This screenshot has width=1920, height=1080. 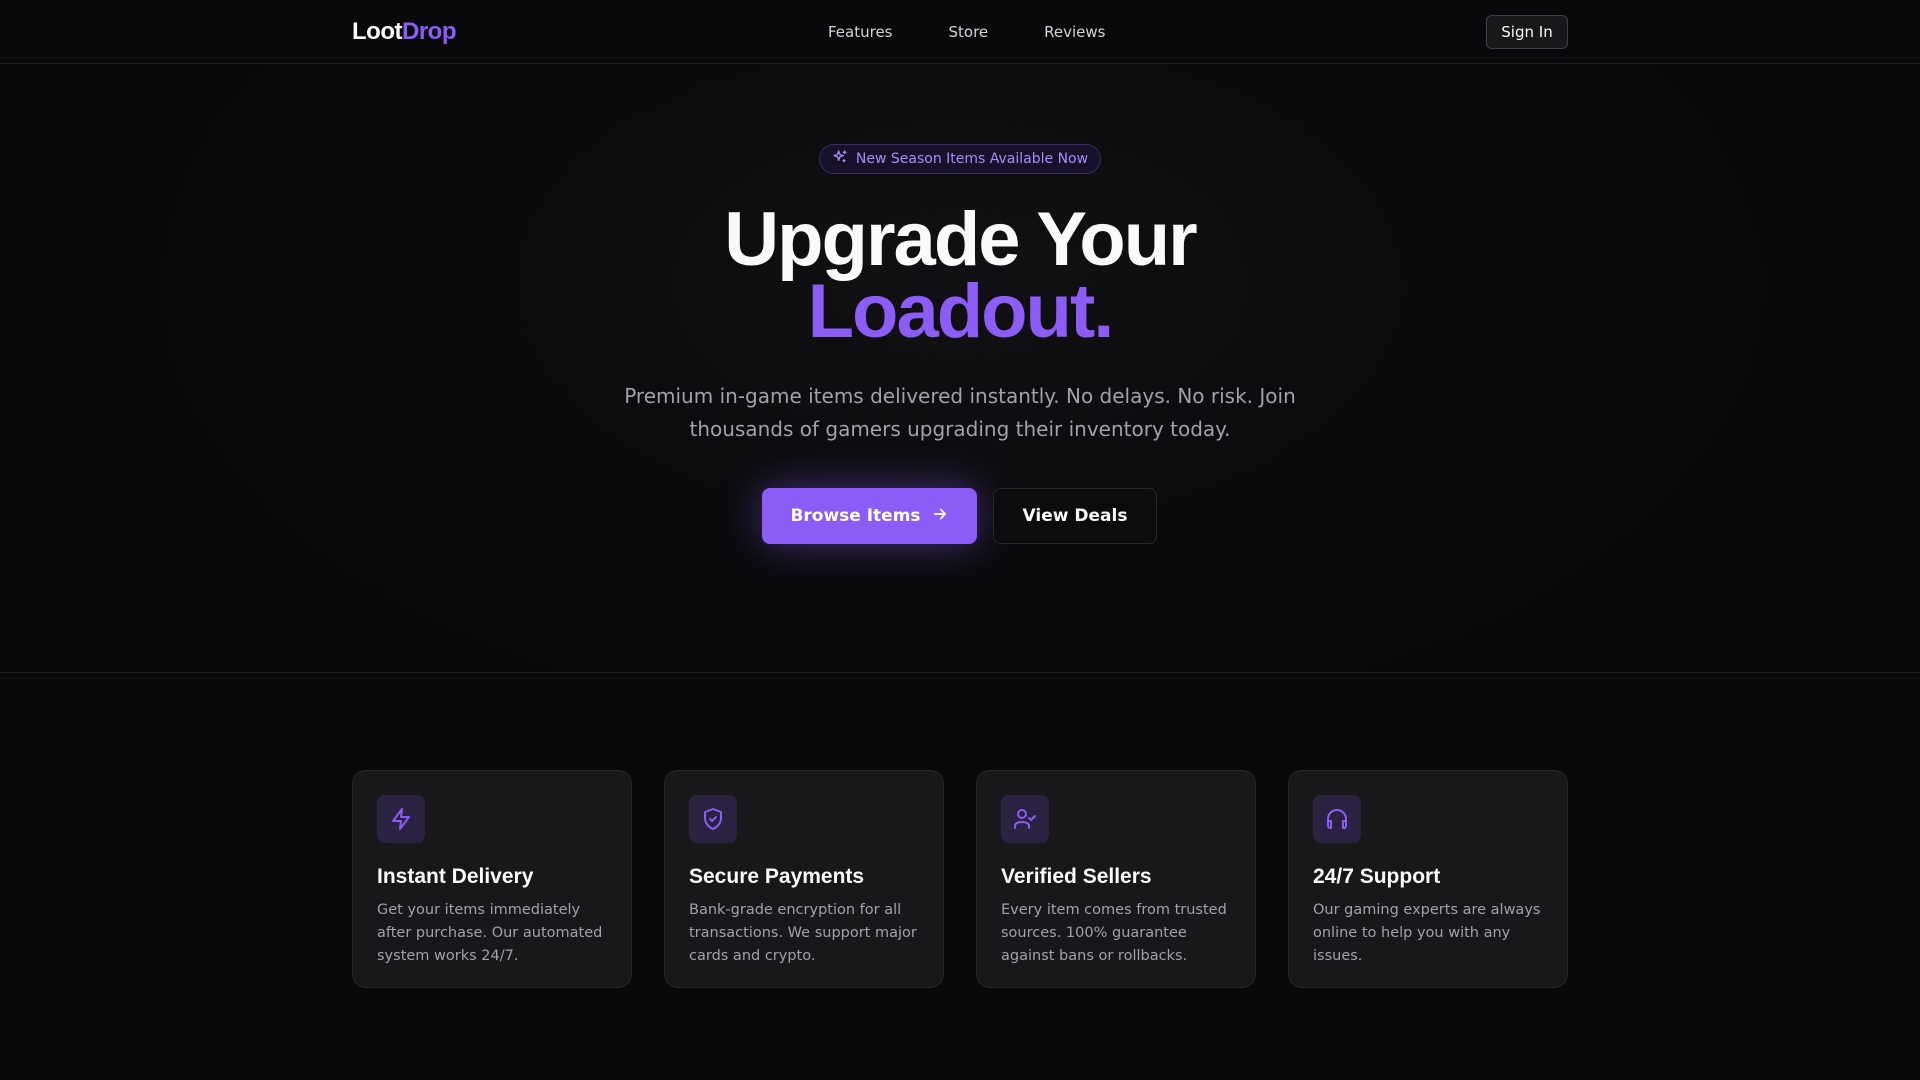 What do you see at coordinates (1074, 32) in the screenshot?
I see `nav-link-reviews: Reviews` at bounding box center [1074, 32].